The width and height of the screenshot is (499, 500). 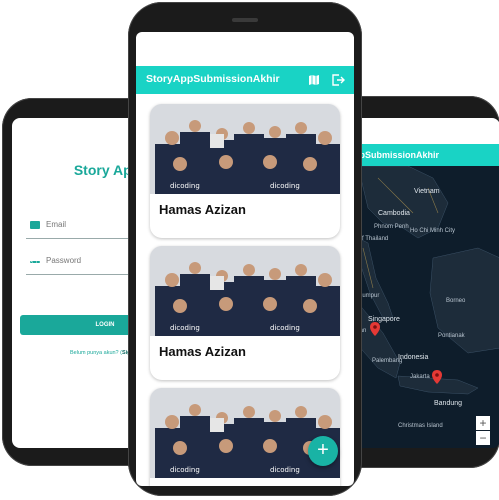 I want to click on map-label: Palembang, so click(x=387, y=361).